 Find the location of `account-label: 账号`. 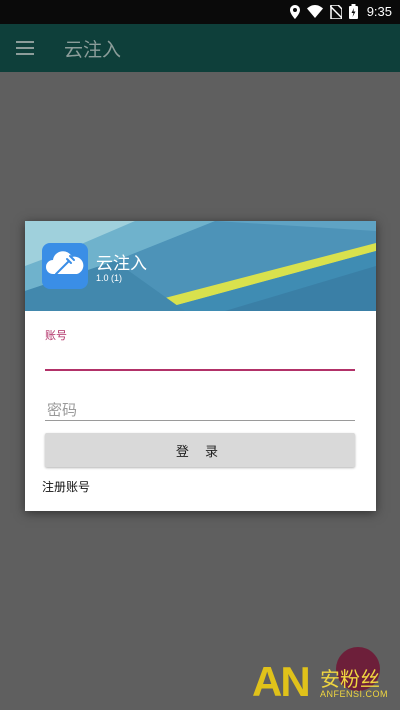

account-label: 账号 is located at coordinates (56, 335).